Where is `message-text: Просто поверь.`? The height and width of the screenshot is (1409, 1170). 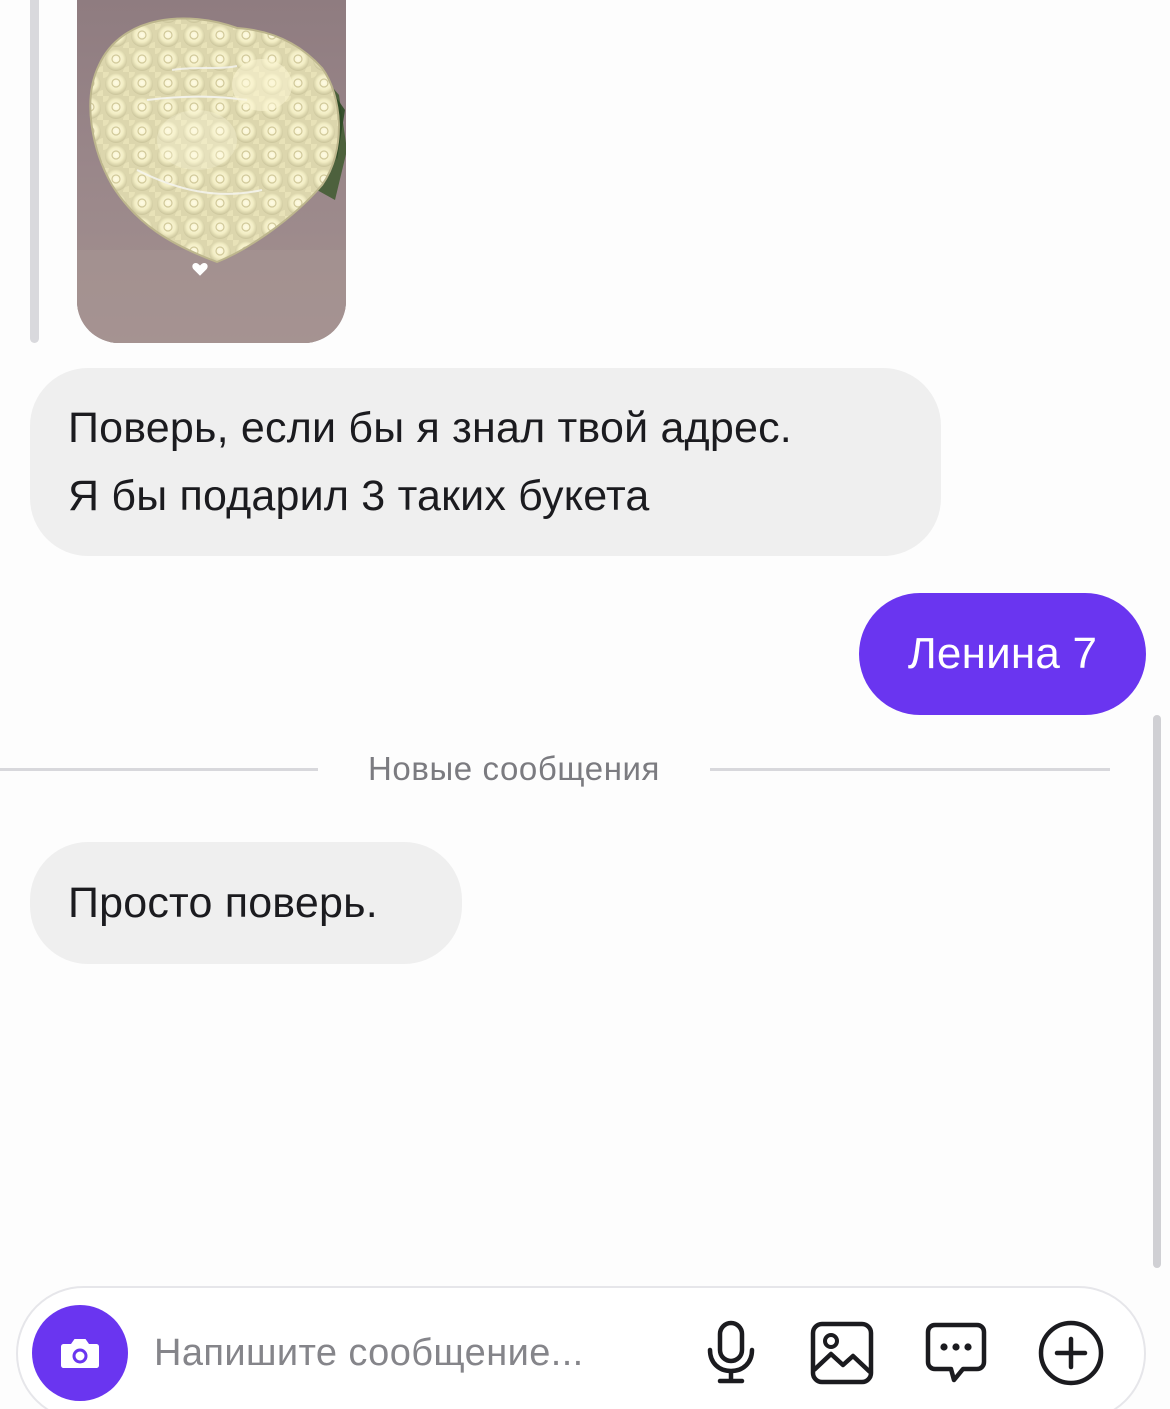 message-text: Просто поверь. is located at coordinates (223, 903).